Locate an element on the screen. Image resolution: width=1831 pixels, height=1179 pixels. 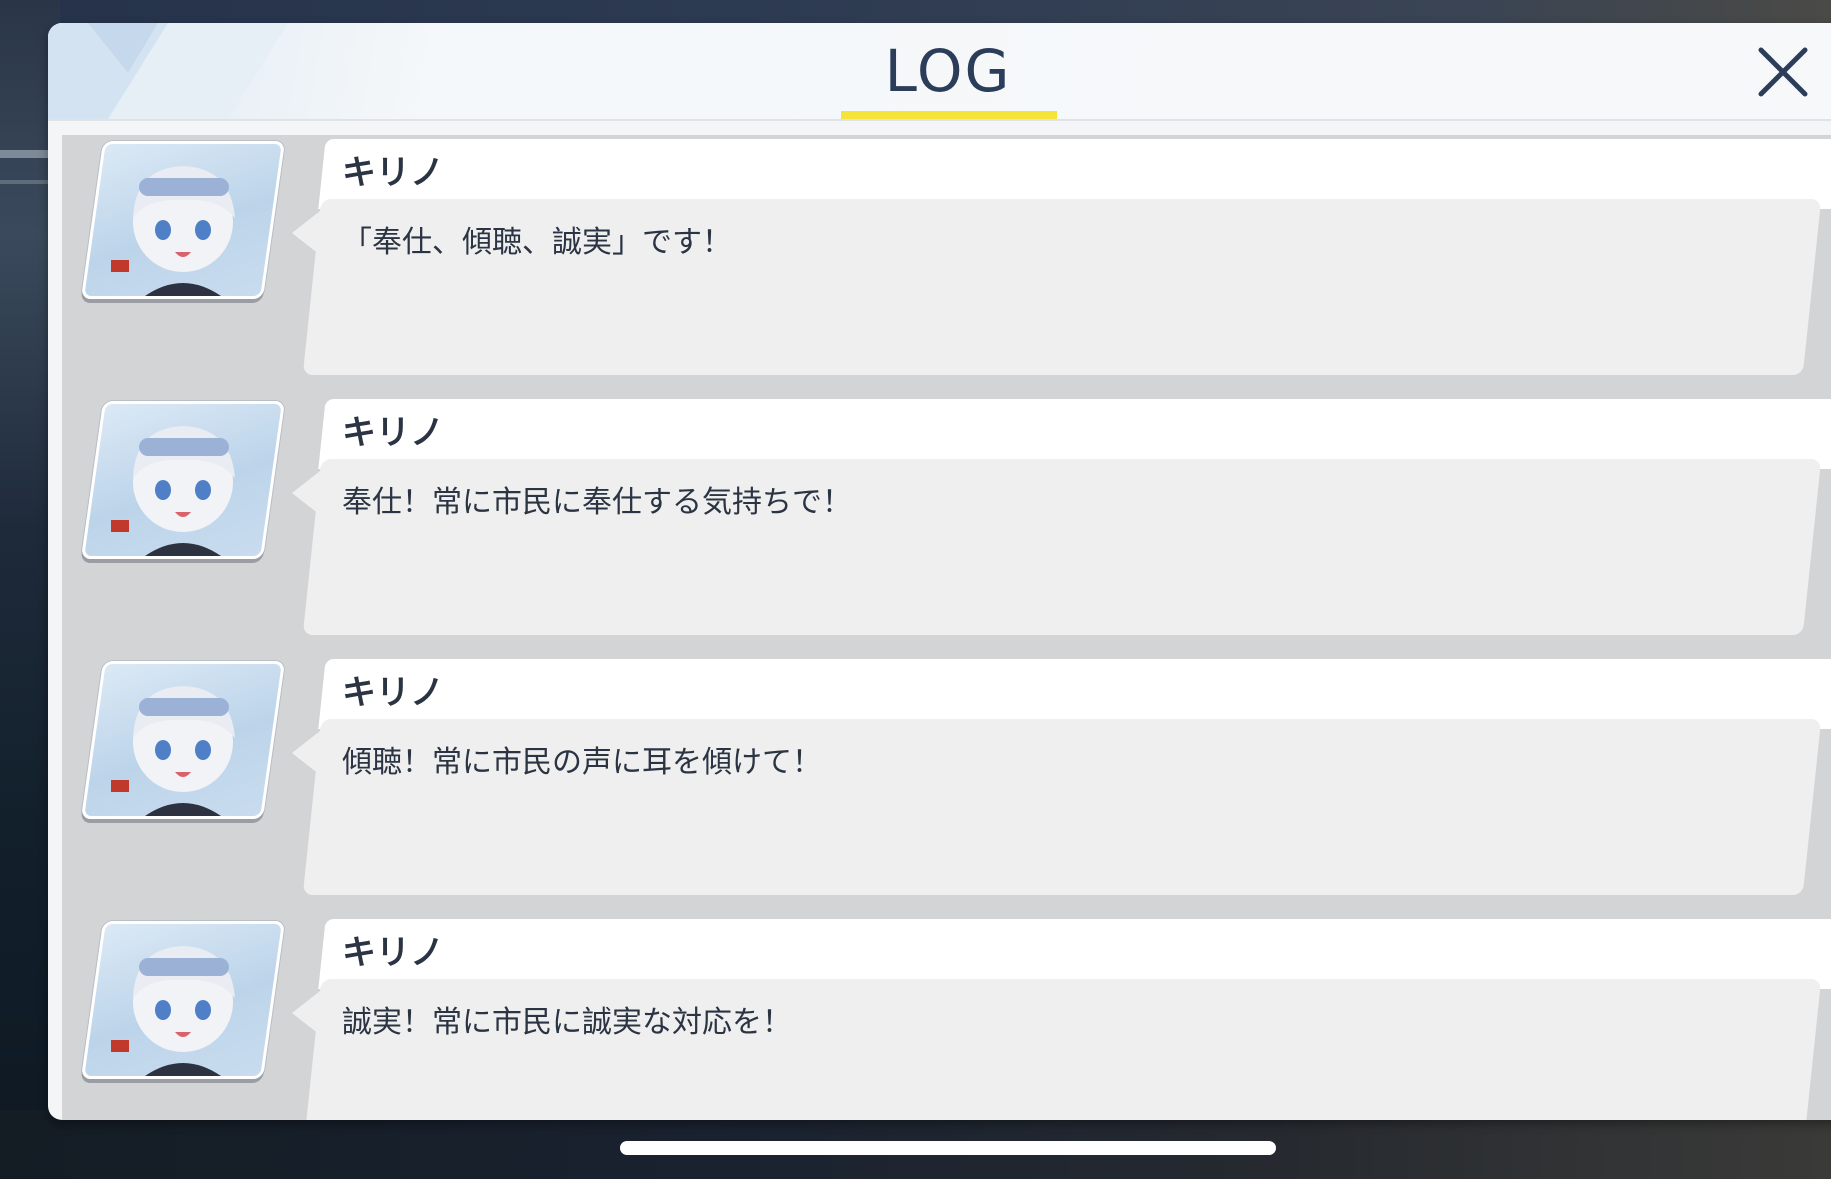
message-text: 傾聴！常に市民の声に耳を傾けて！ is located at coordinates (582, 762).